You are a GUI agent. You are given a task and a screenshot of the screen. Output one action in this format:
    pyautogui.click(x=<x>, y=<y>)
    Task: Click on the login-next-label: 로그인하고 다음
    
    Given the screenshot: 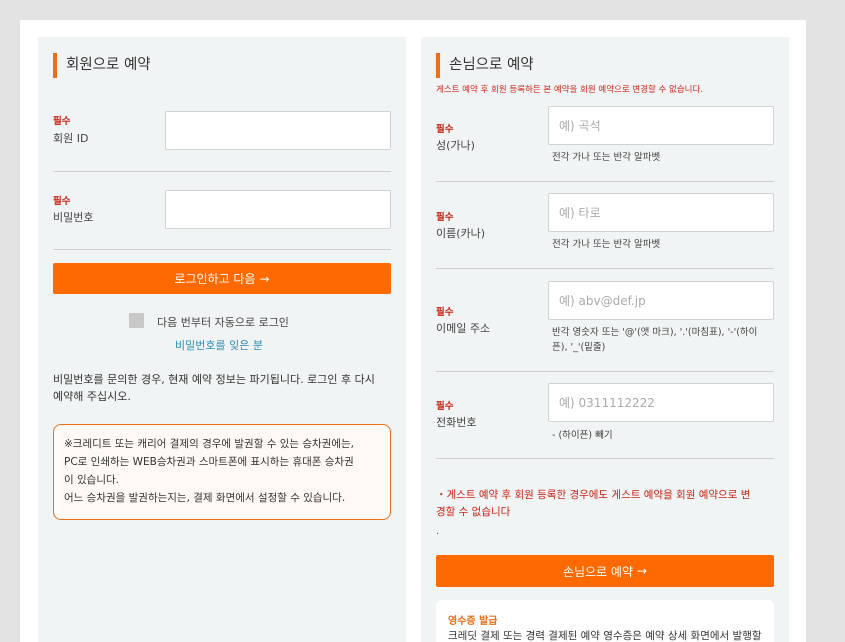 What is the action you would take?
    pyautogui.click(x=215, y=279)
    